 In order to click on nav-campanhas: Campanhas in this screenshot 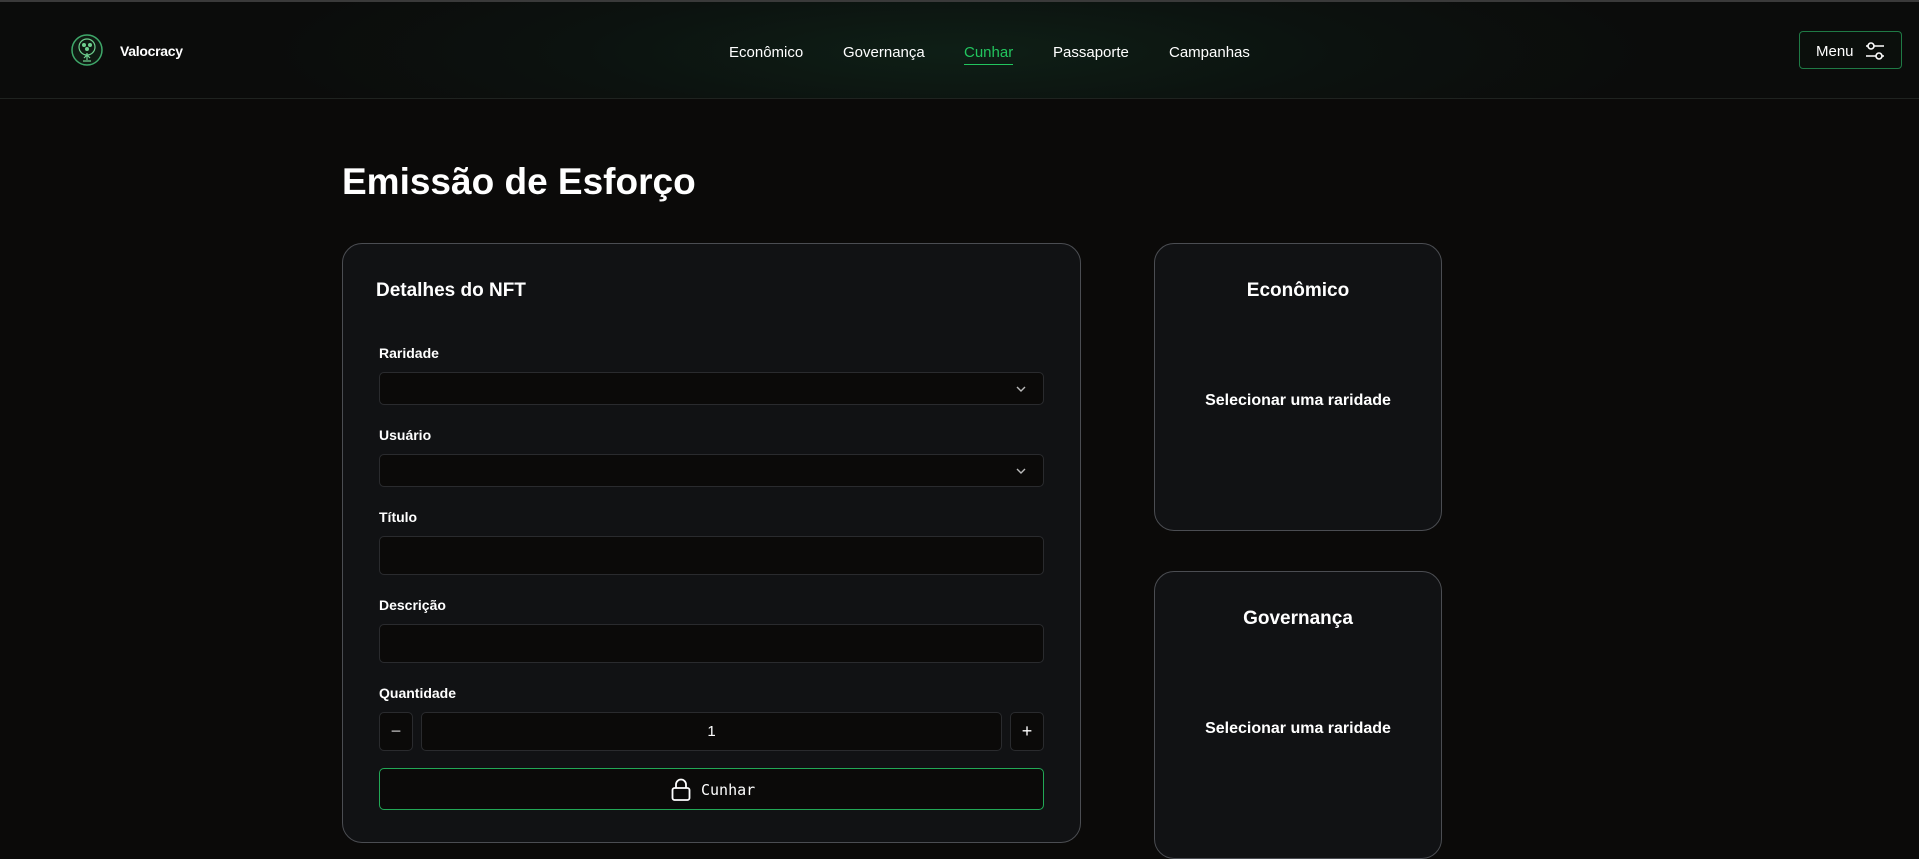, I will do `click(1209, 52)`.